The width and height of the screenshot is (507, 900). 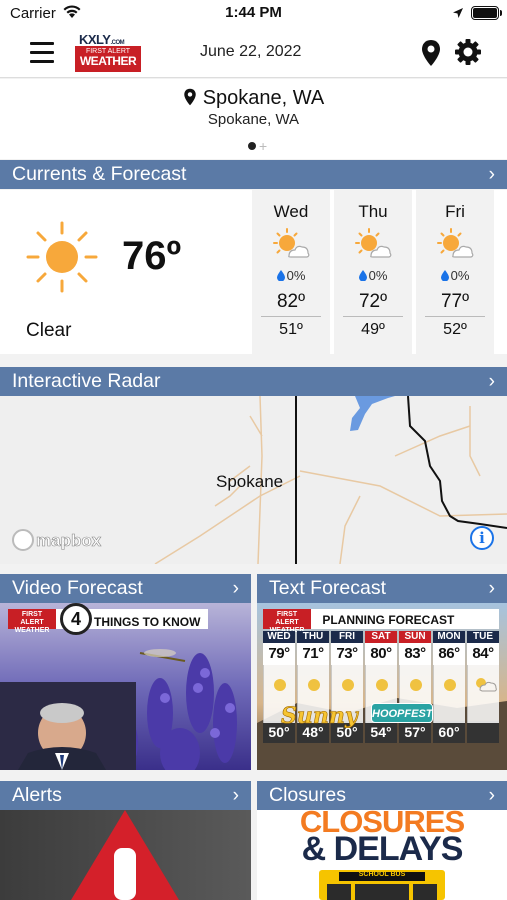 I want to click on planning-day: SAT 80° 54°, so click(x=381, y=687).